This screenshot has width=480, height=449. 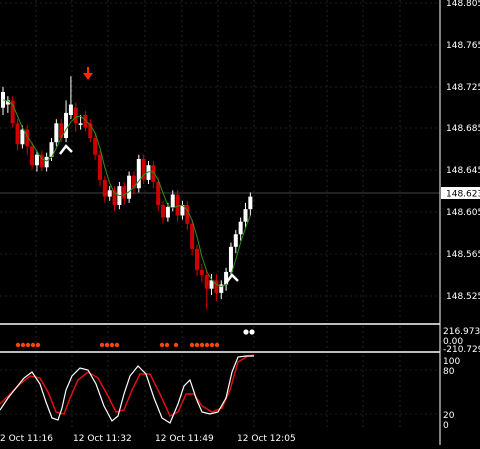 I want to click on price-label: 148.645, so click(x=463, y=171).